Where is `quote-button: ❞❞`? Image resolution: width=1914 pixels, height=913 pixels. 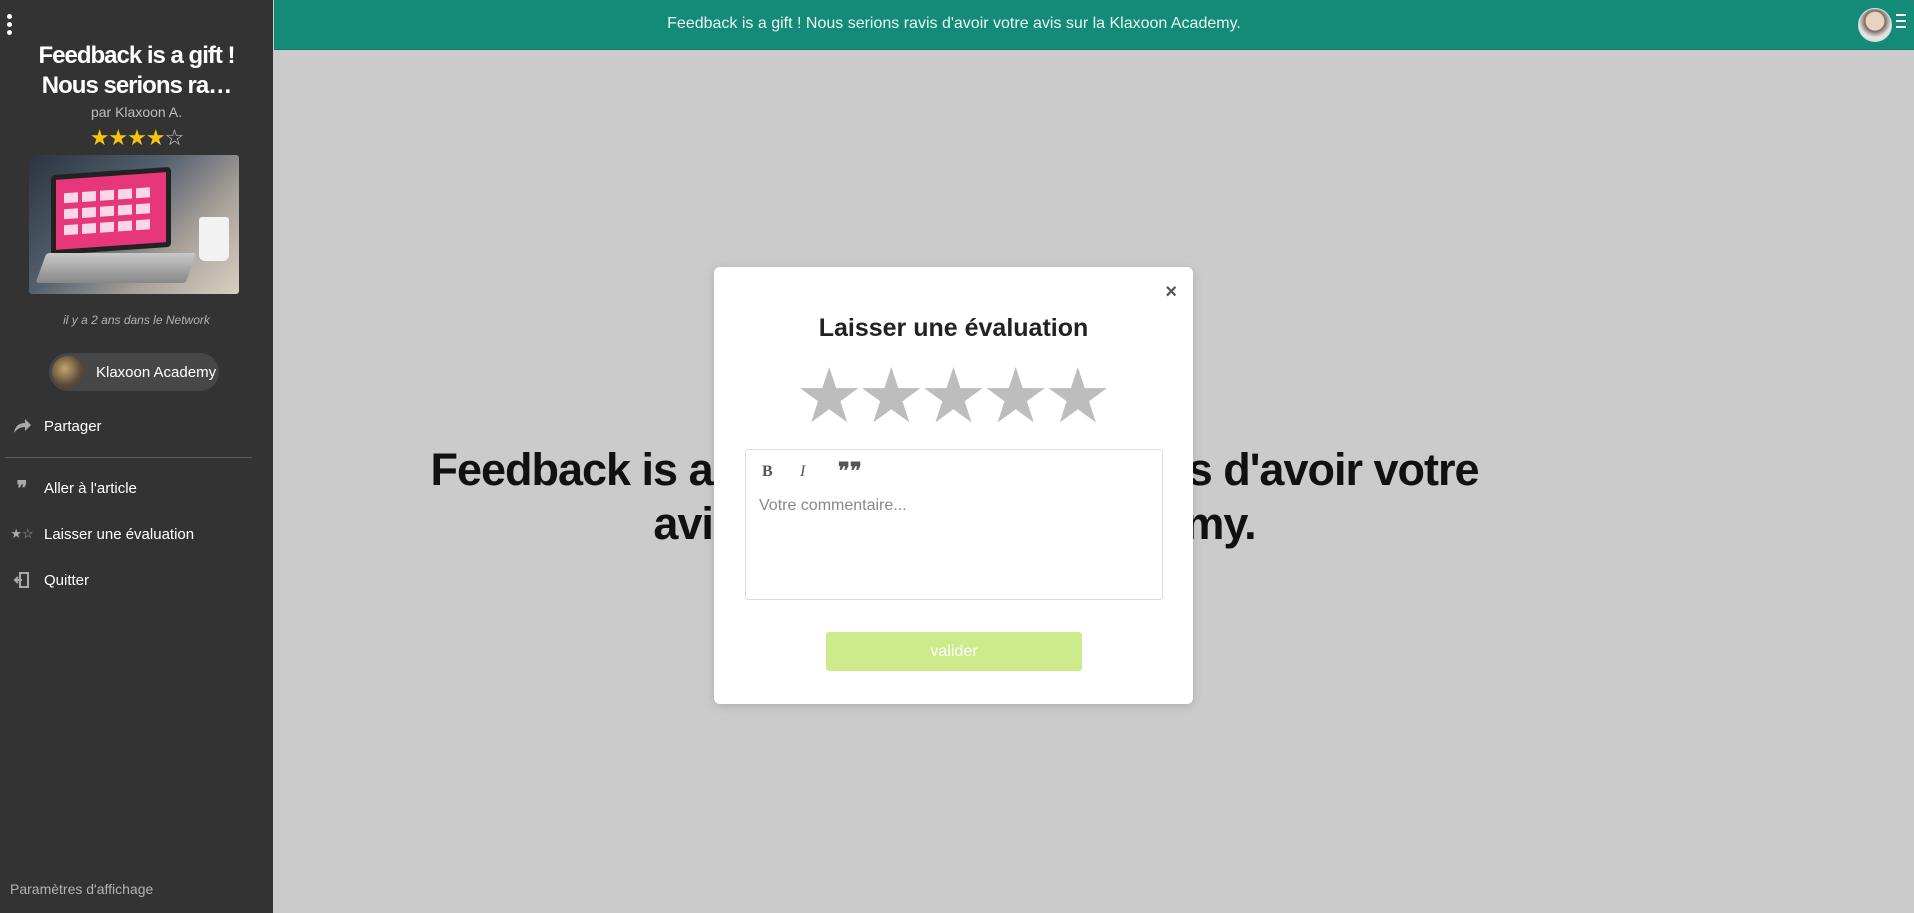 quote-button: ❞❞ is located at coordinates (857, 471).